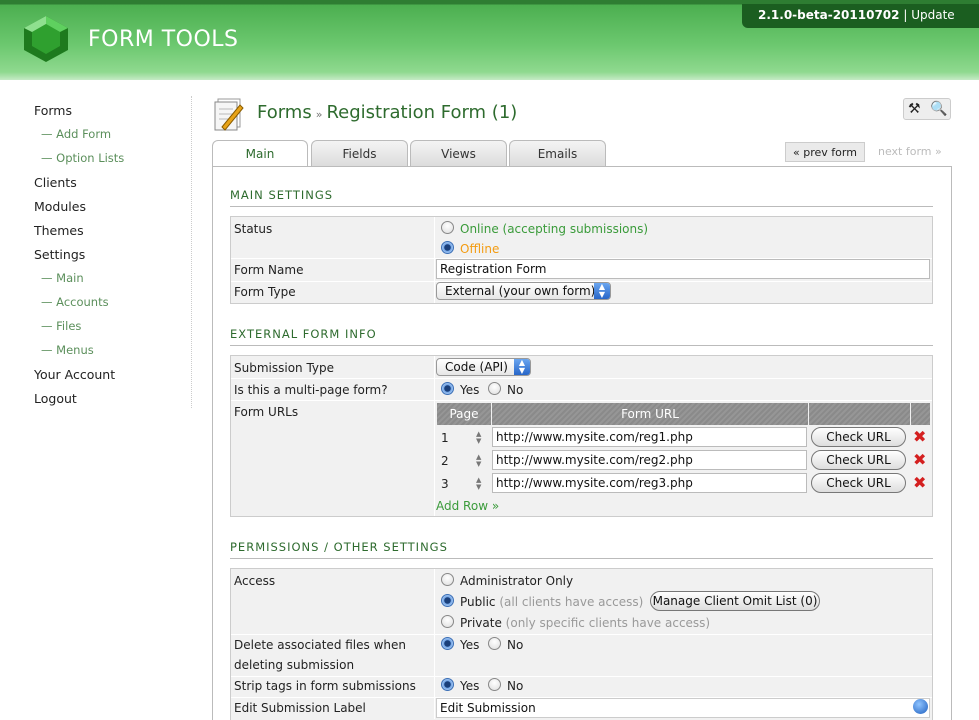 This screenshot has height=720, width=979. I want to click on submission-type-label: Submission Type, so click(284, 368).